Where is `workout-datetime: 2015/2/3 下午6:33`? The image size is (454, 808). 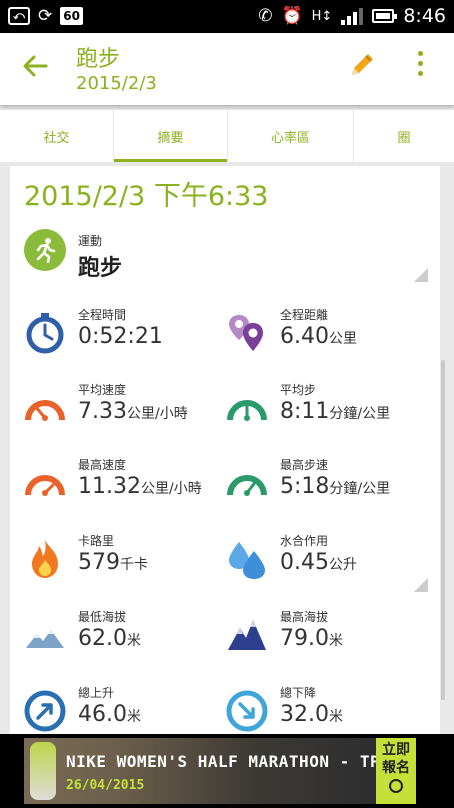
workout-datetime: 2015/2/3 下午6:33 is located at coordinates (146, 196).